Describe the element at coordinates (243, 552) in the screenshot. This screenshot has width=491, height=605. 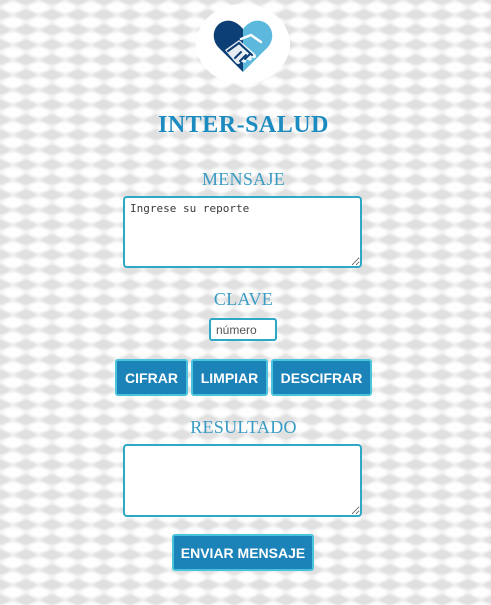
I see `enviar-mensaje-button: ENVIAR MENSAJE` at that location.